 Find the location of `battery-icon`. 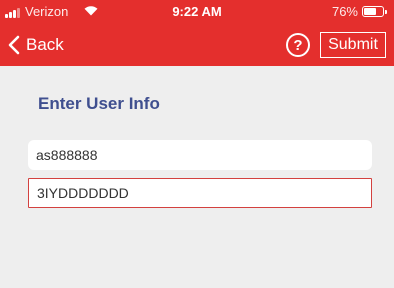

battery-icon is located at coordinates (374, 11).